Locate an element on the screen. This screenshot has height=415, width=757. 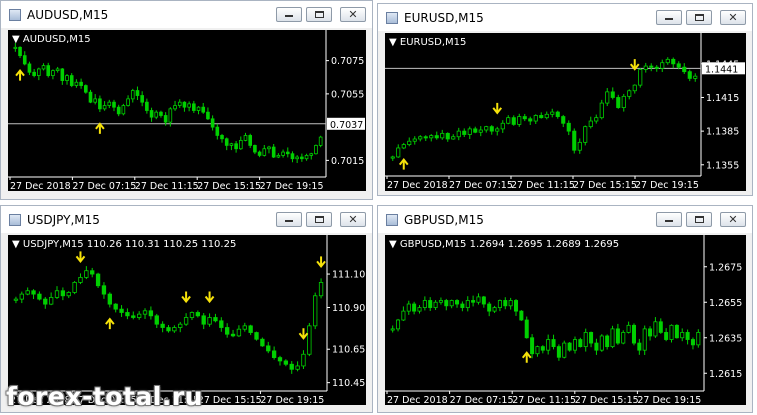
price-tick-label: 110.90 is located at coordinates (348, 308).